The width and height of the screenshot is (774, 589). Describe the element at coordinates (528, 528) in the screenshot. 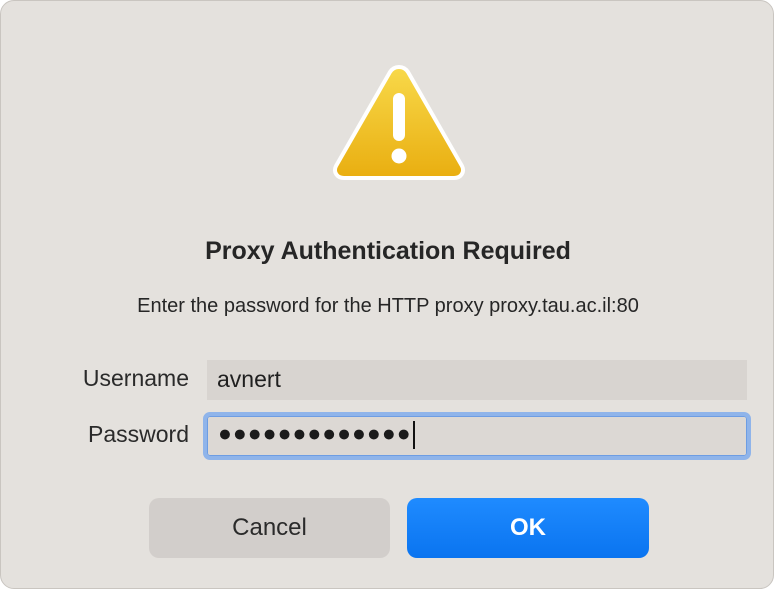

I see `ok-button: OK` at that location.